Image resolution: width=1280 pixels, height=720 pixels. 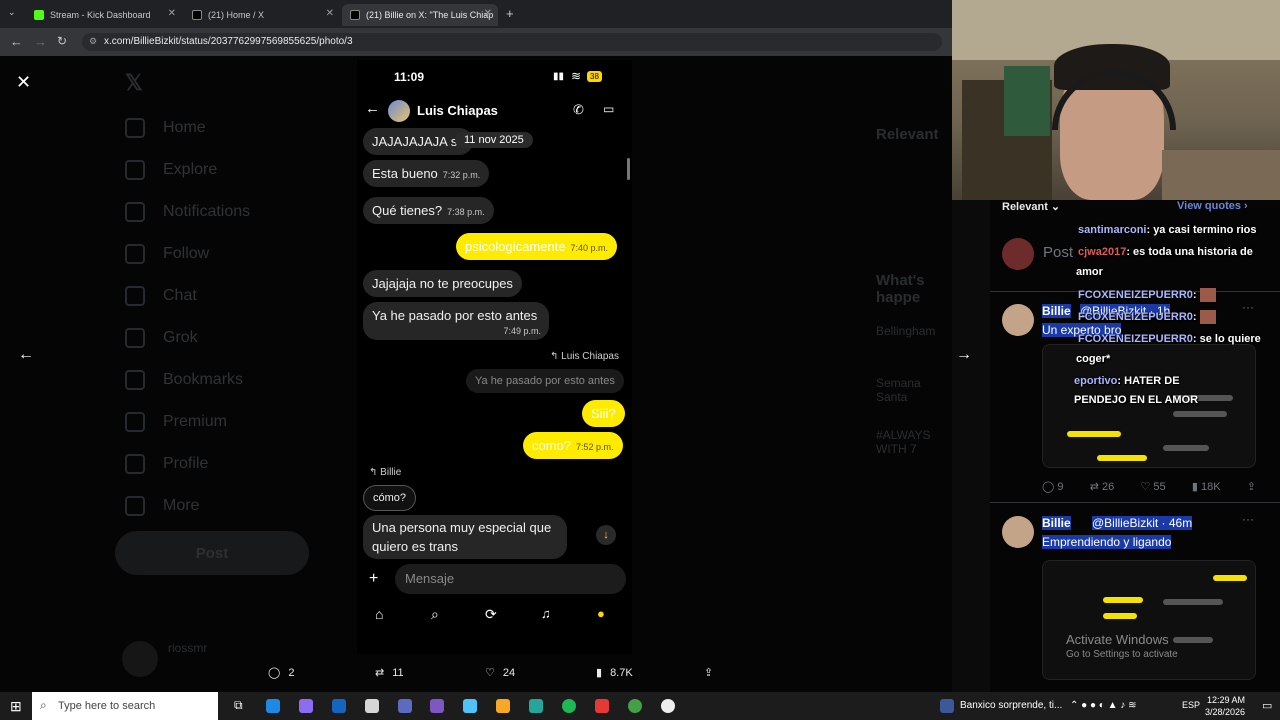 I want to click on chrome-icon, so click(x=635, y=706).